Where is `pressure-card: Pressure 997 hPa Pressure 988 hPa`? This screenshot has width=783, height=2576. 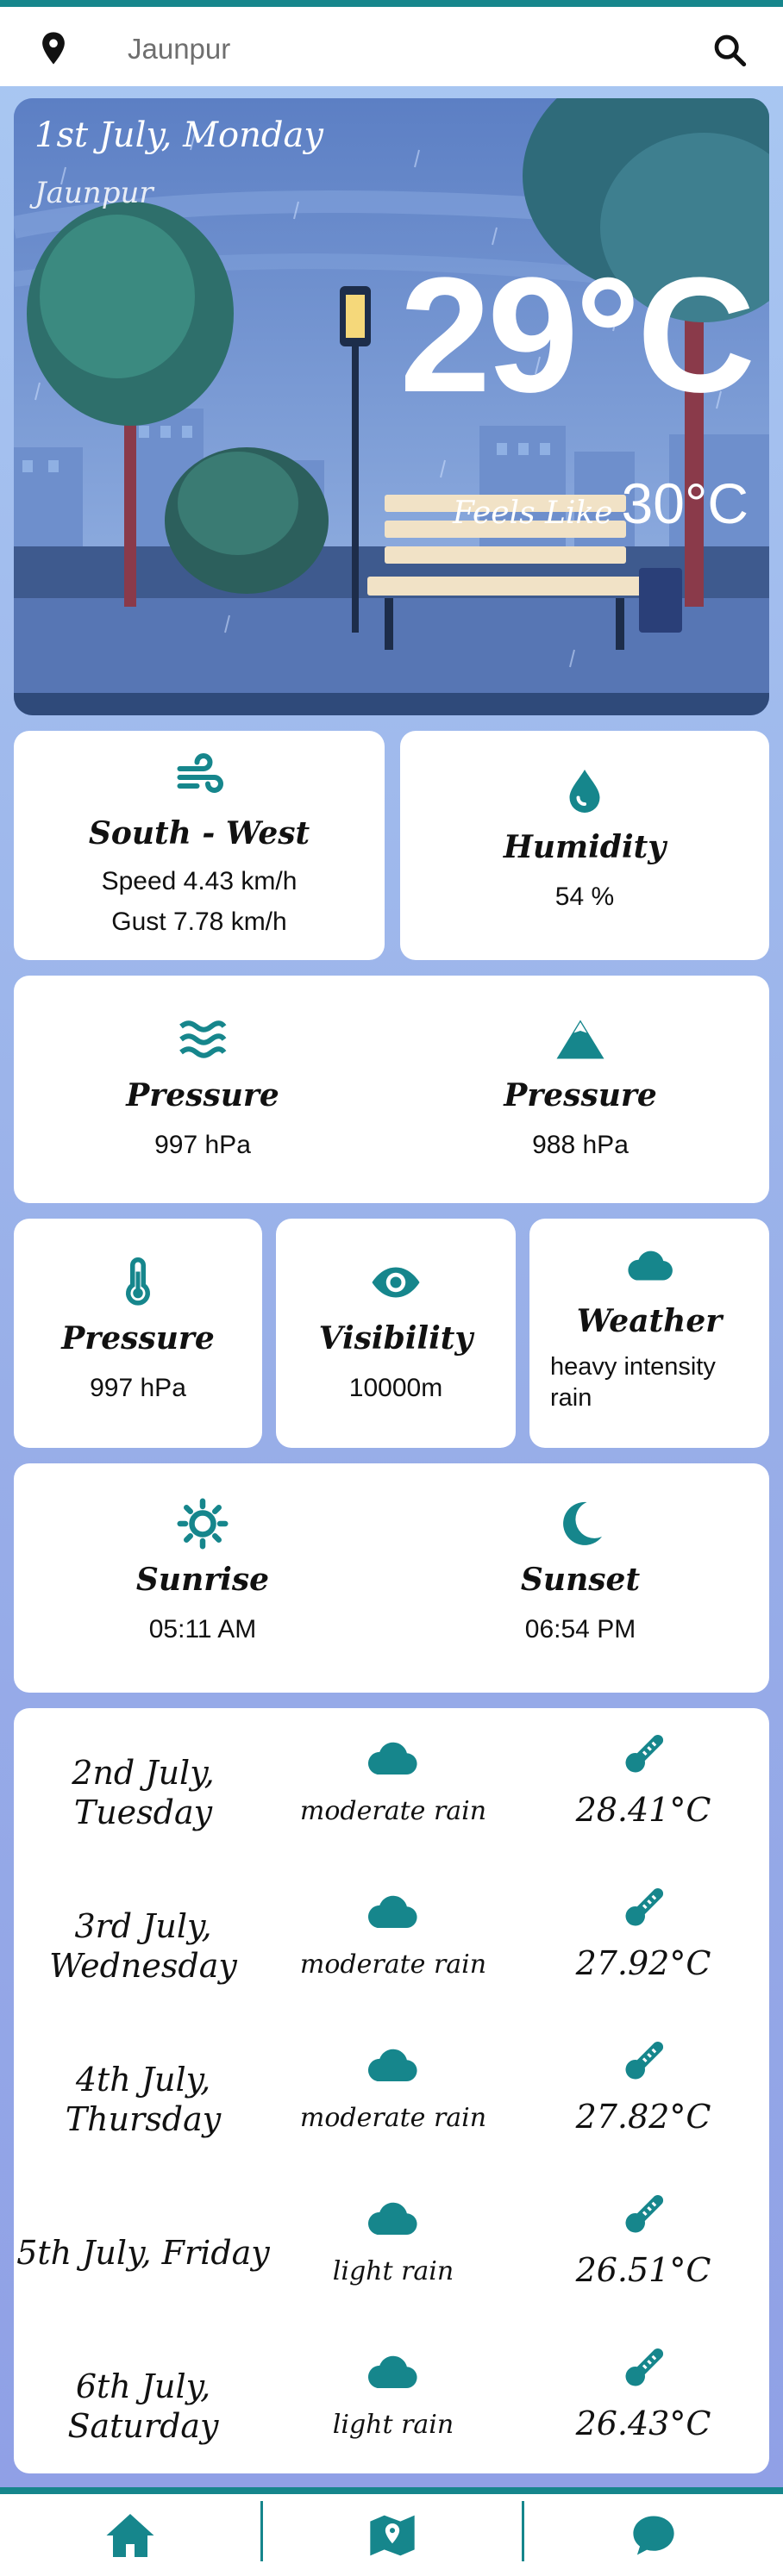
pressure-card: Pressure 997 hPa Pressure 988 hPa is located at coordinates (392, 1089).